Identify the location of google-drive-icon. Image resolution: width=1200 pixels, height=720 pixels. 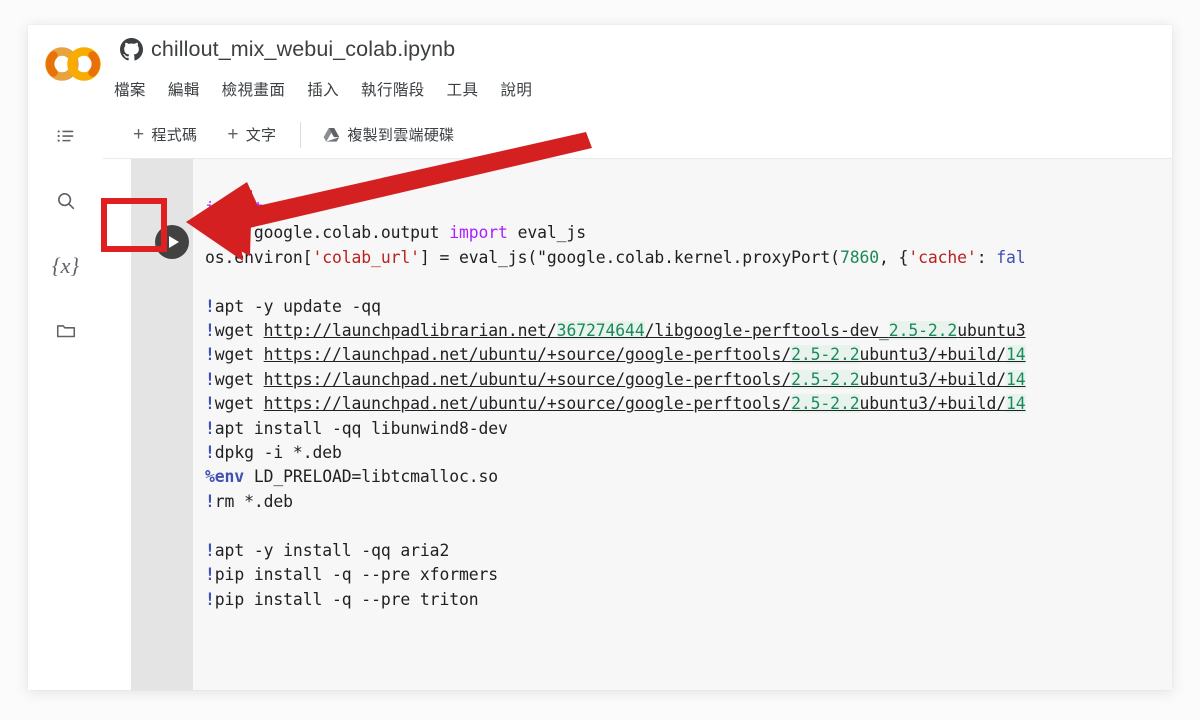
(331, 135).